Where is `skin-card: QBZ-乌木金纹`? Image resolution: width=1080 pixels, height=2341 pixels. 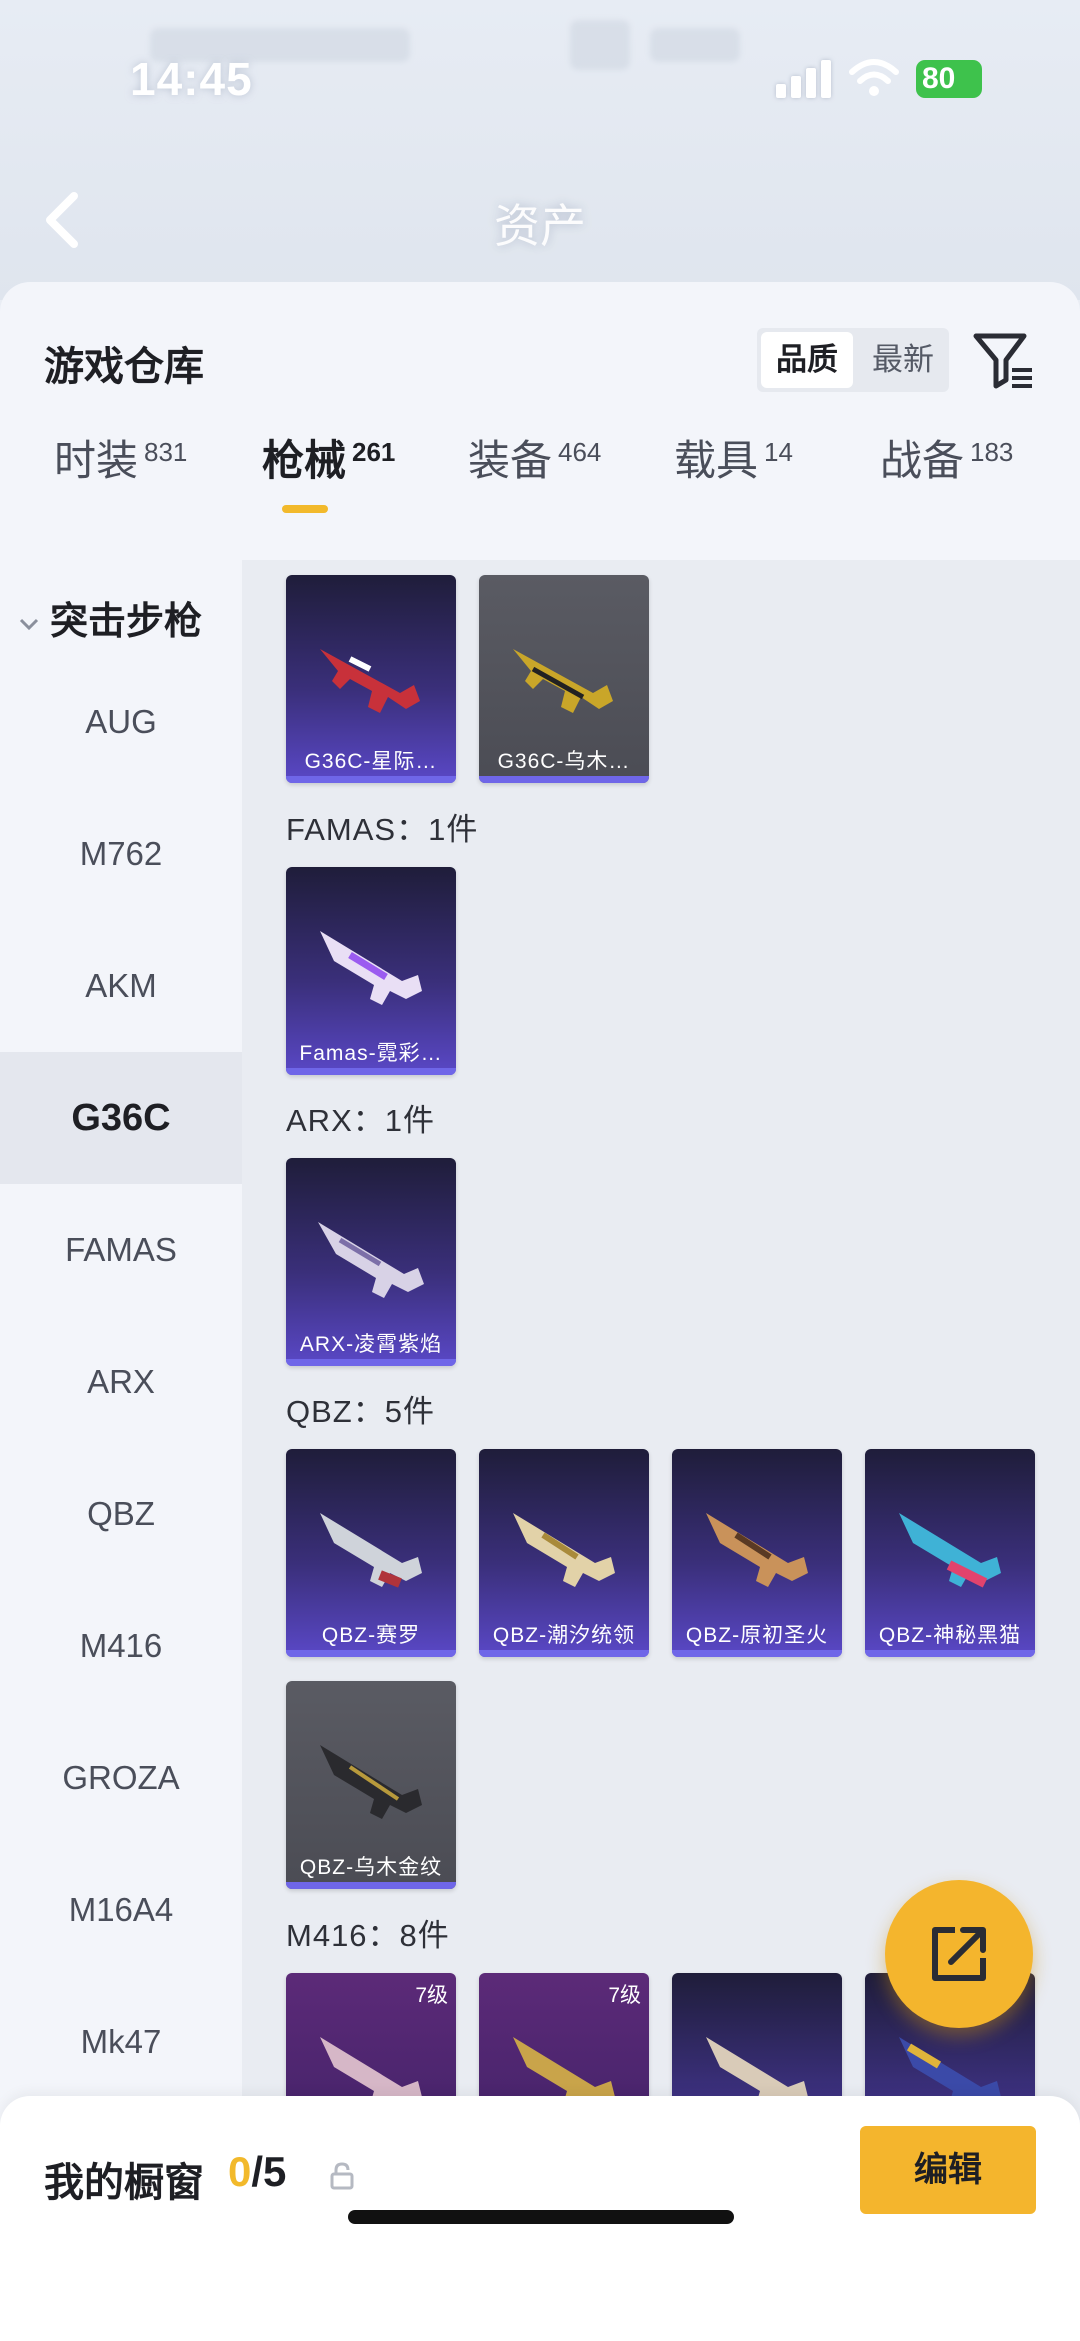 skin-card: QBZ-乌木金纹 is located at coordinates (371, 1785).